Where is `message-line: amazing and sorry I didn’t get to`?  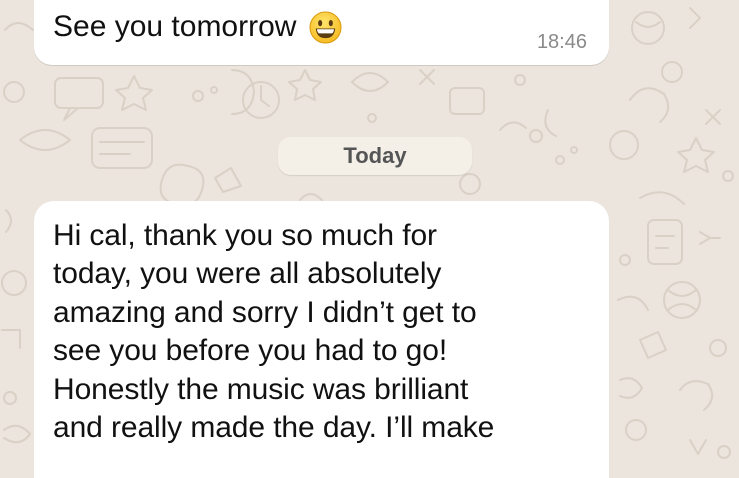
message-line: amazing and sorry I didn’t get to is located at coordinates (265, 312).